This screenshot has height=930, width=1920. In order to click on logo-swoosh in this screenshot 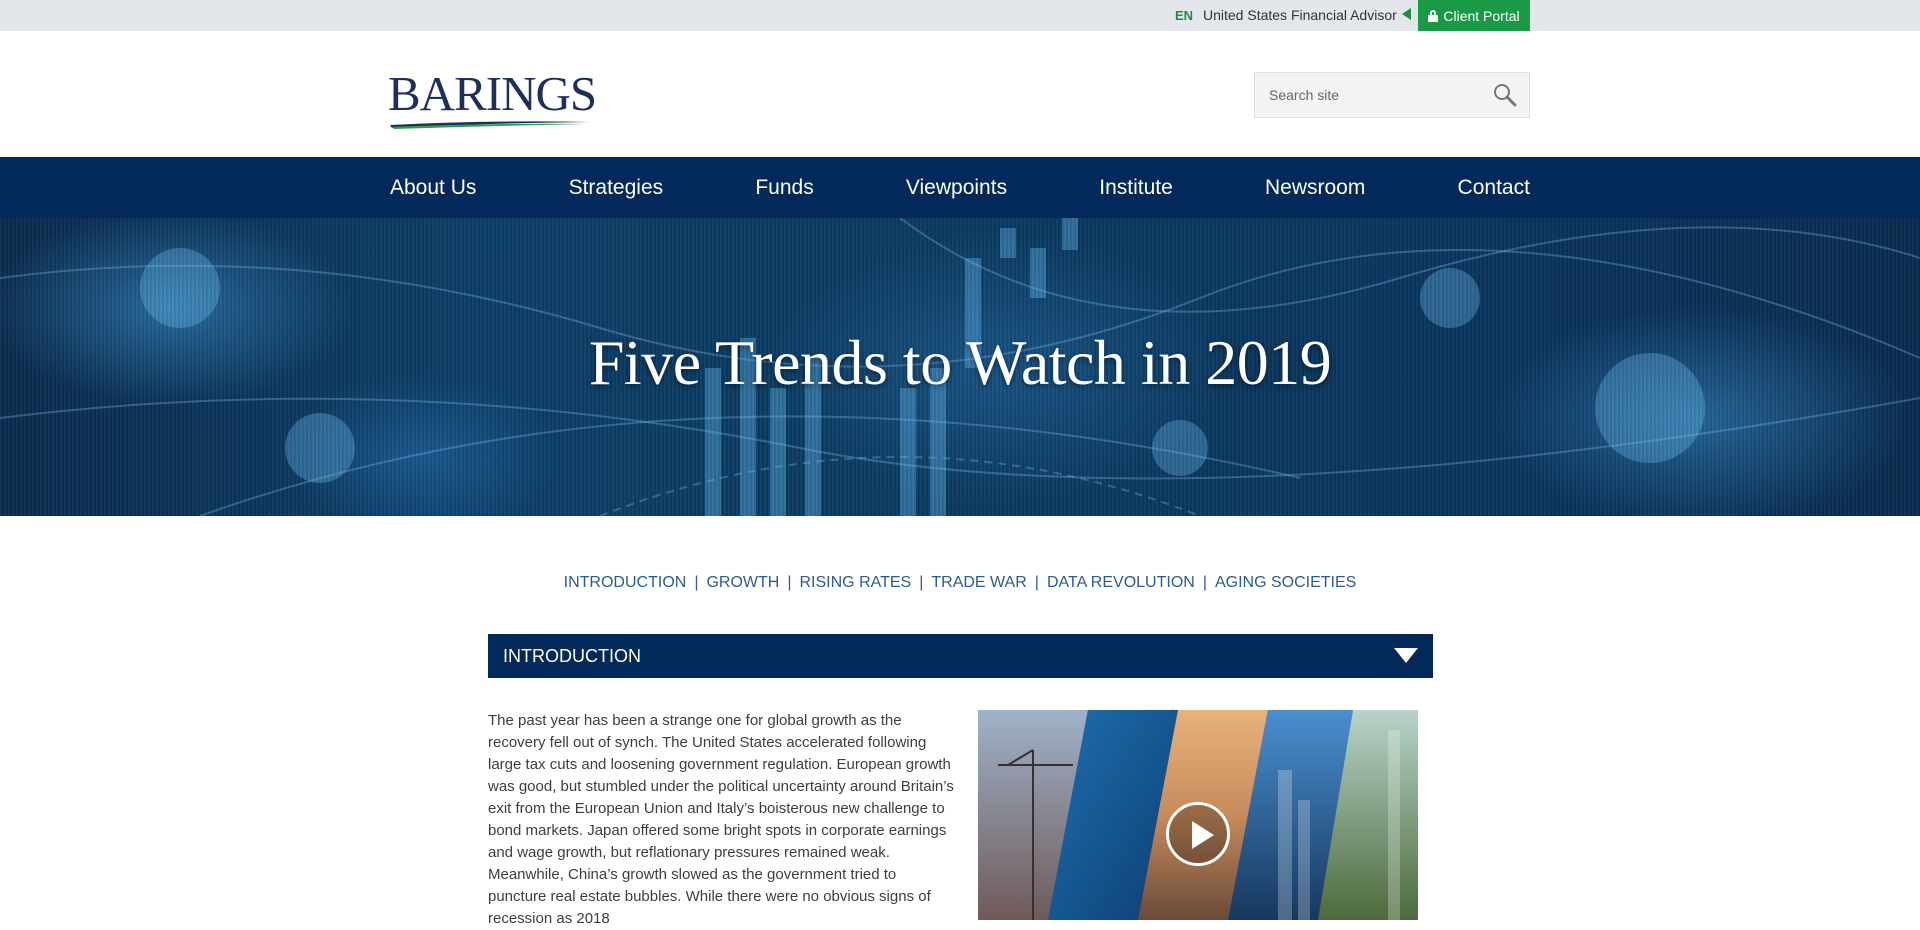, I will do `click(490, 125)`.